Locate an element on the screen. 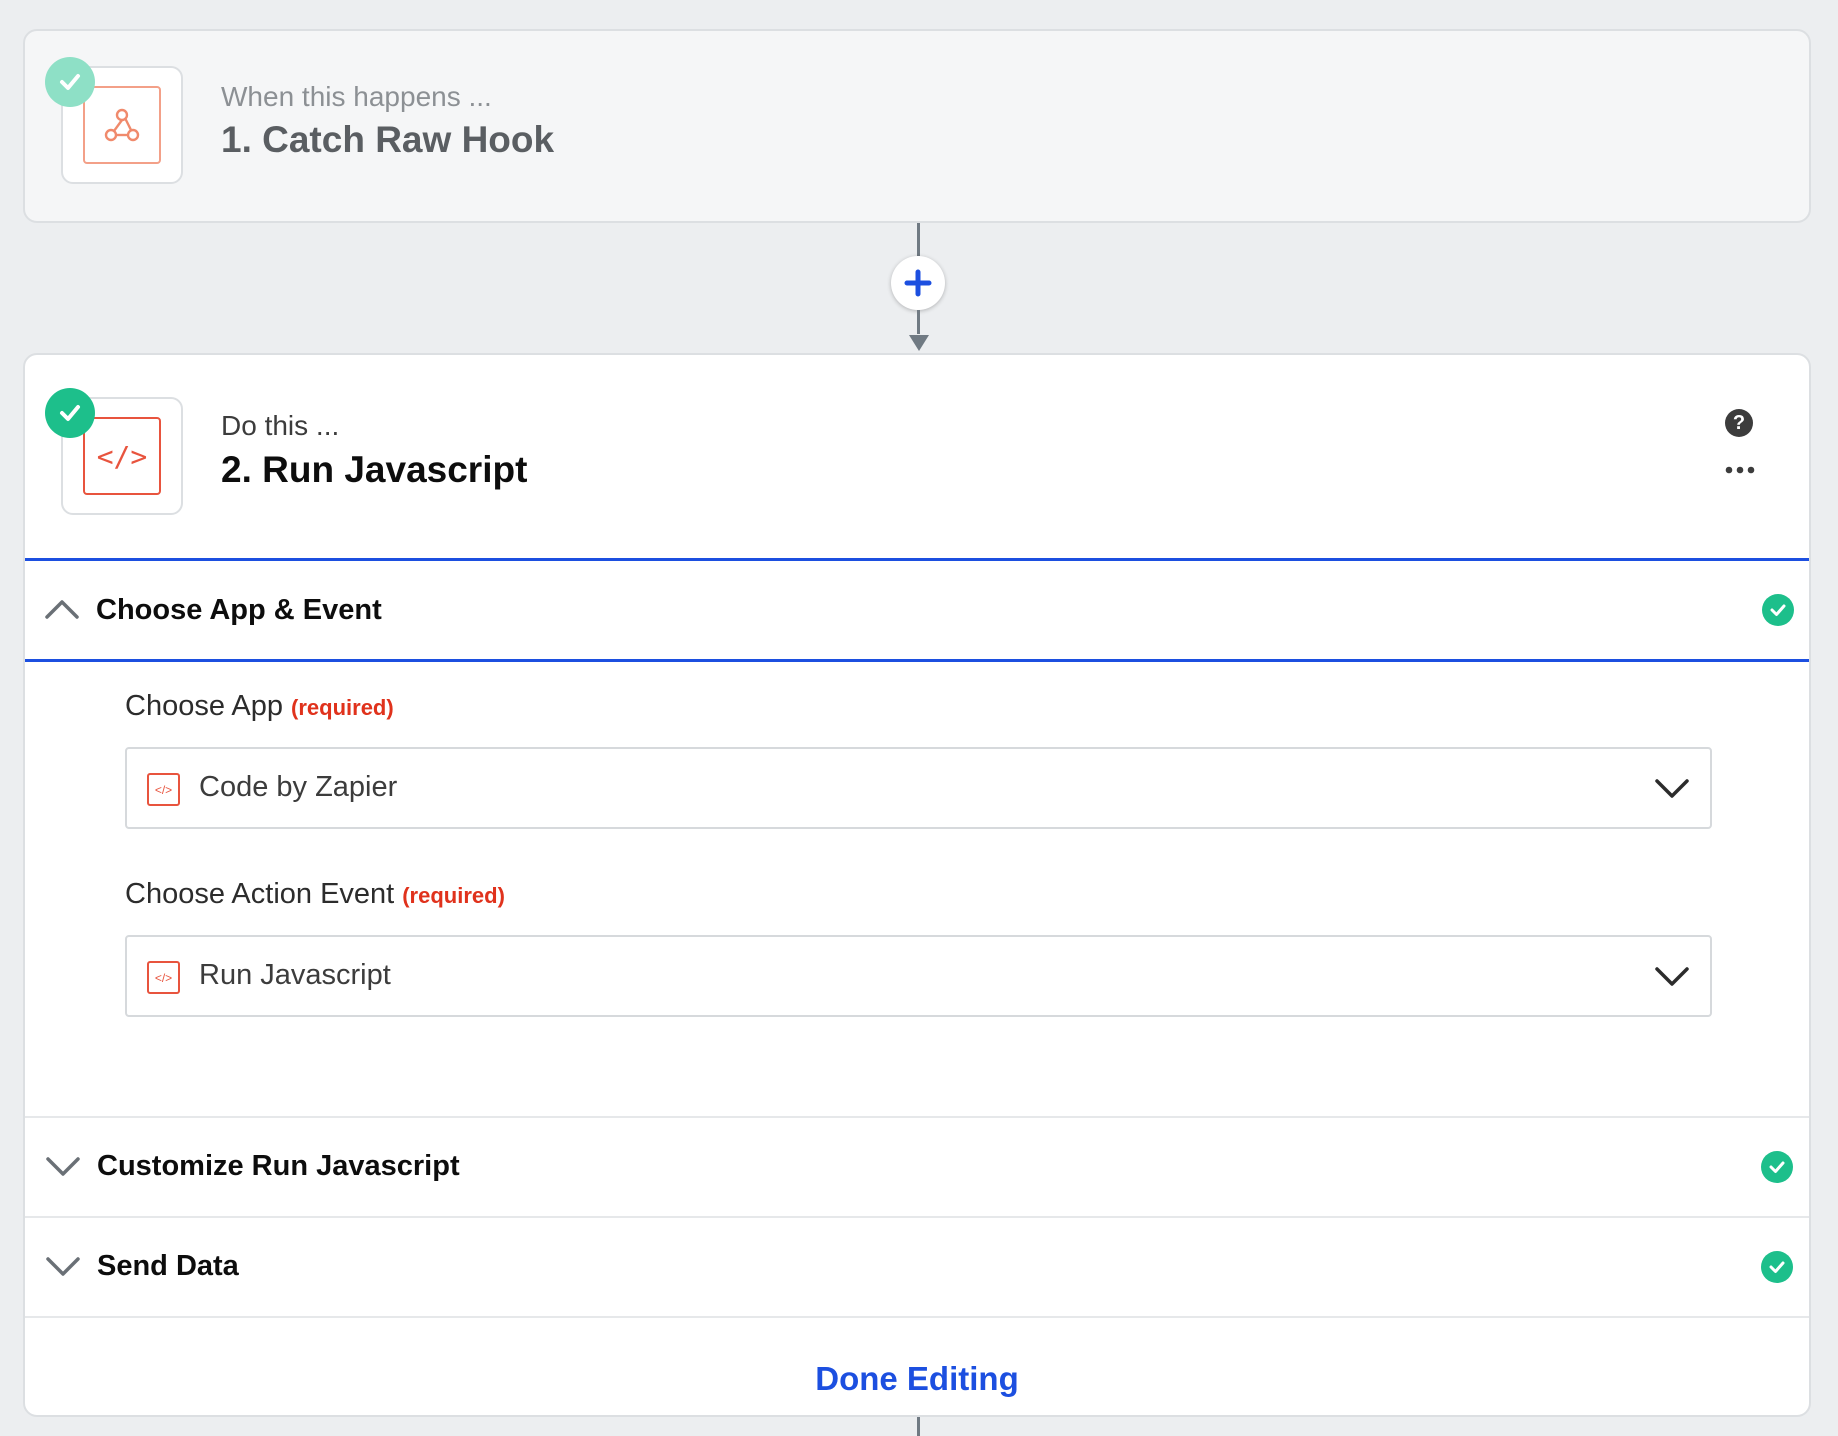  choose-action-event-label: Choose Action Event (required) is located at coordinates (315, 894).